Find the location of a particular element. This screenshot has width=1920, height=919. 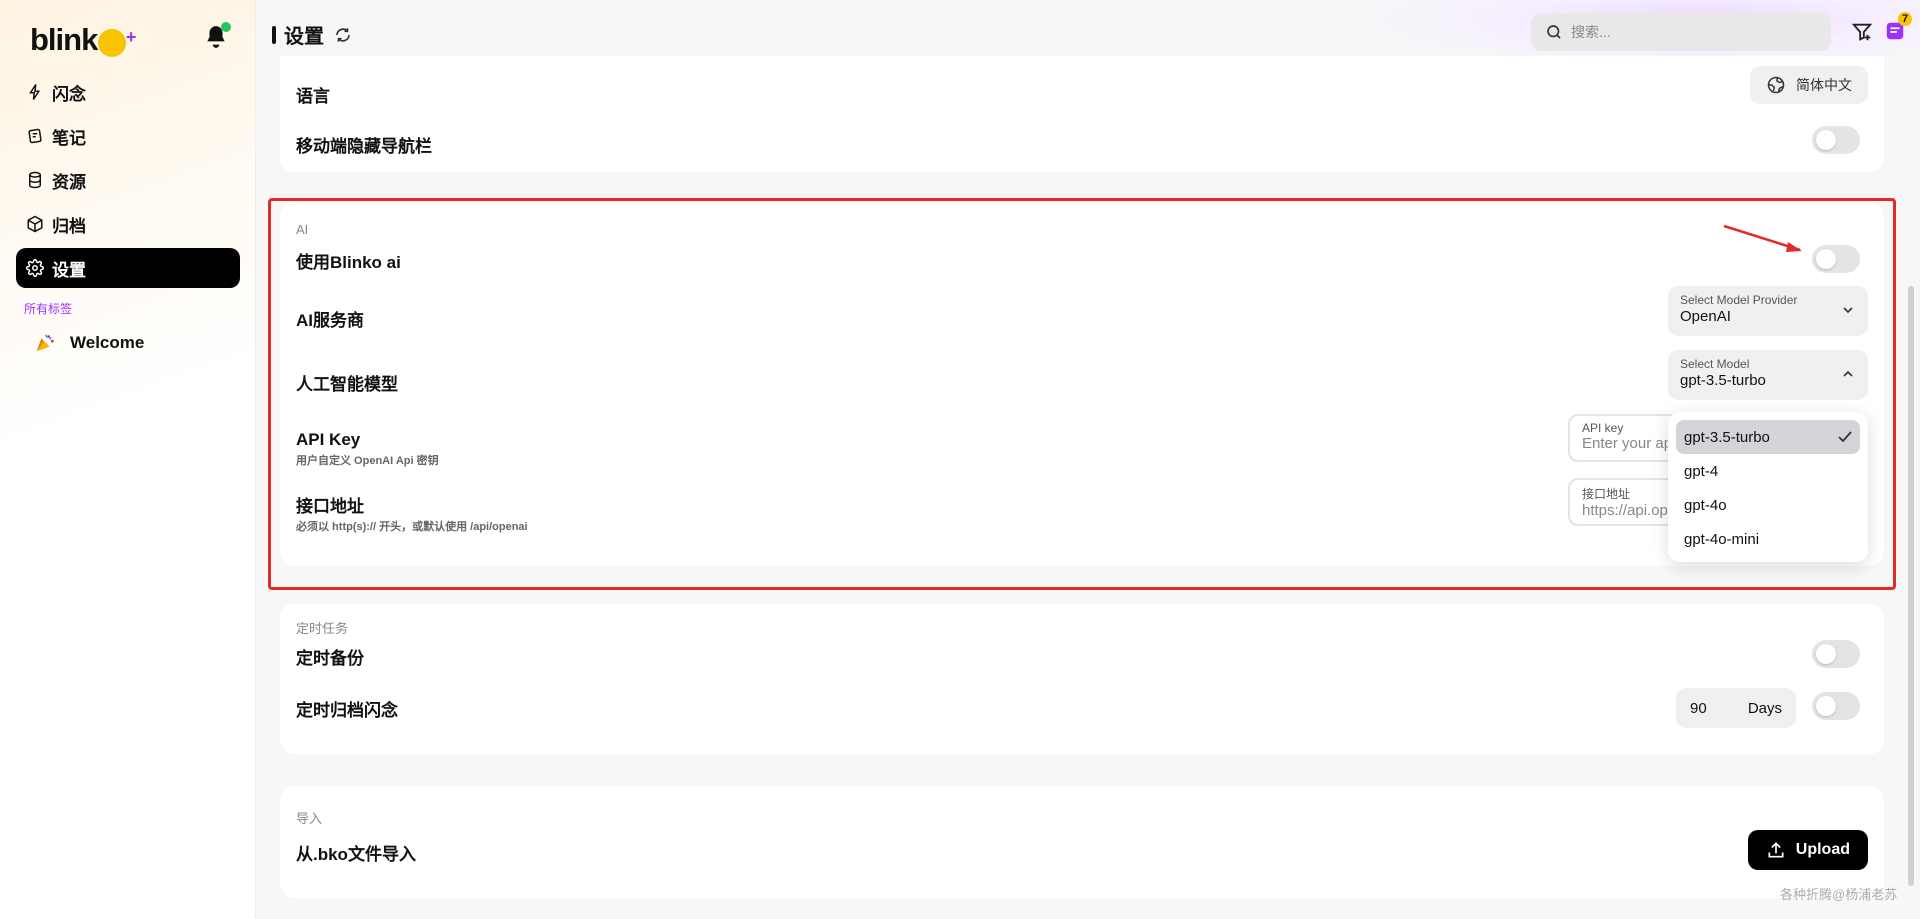

model-option: gpt-3.5-turbo is located at coordinates (1768, 437).